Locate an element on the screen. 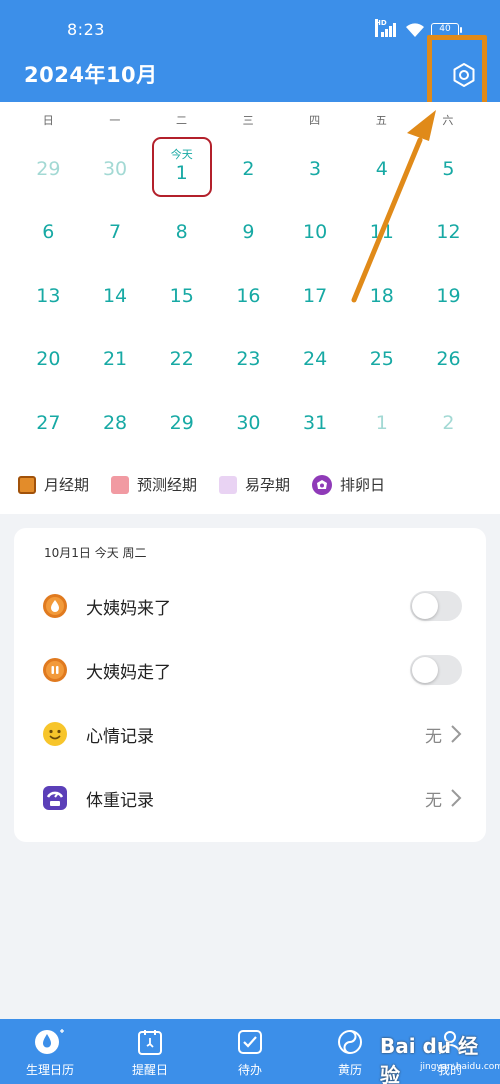 This screenshot has width=500, height=1084. calendar-day: 28 is located at coordinates (115, 423).